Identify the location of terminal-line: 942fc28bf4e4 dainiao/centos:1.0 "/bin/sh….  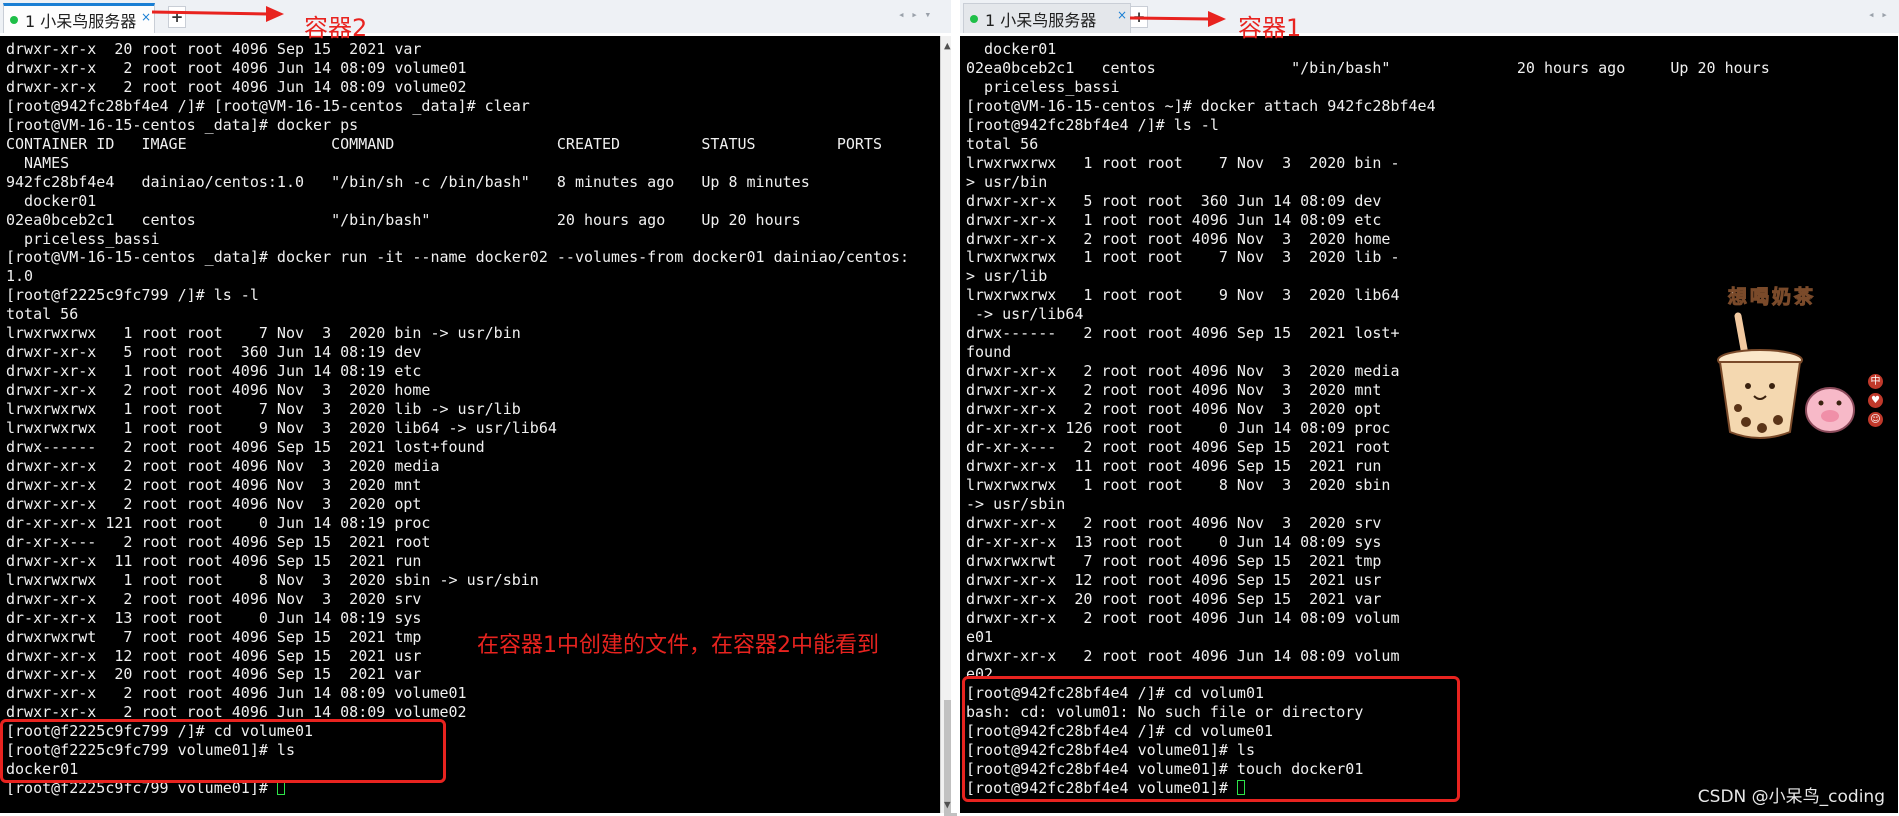
(408, 181).